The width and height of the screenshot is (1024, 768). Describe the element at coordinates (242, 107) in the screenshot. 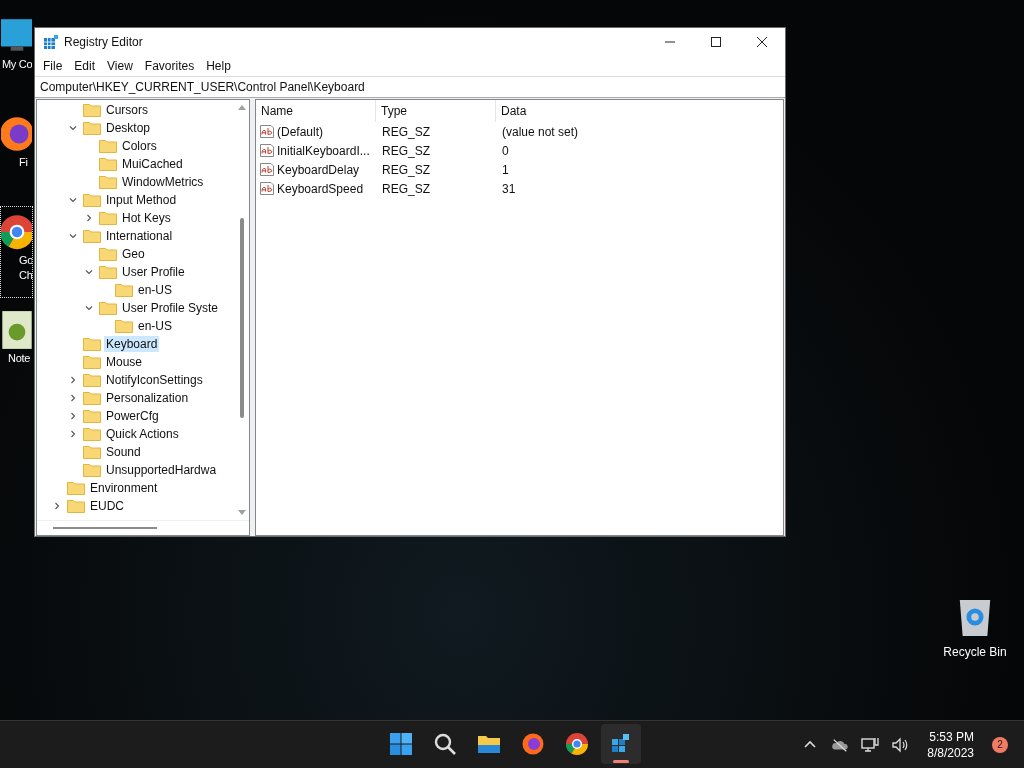

I see `scroll-up-icon` at that location.